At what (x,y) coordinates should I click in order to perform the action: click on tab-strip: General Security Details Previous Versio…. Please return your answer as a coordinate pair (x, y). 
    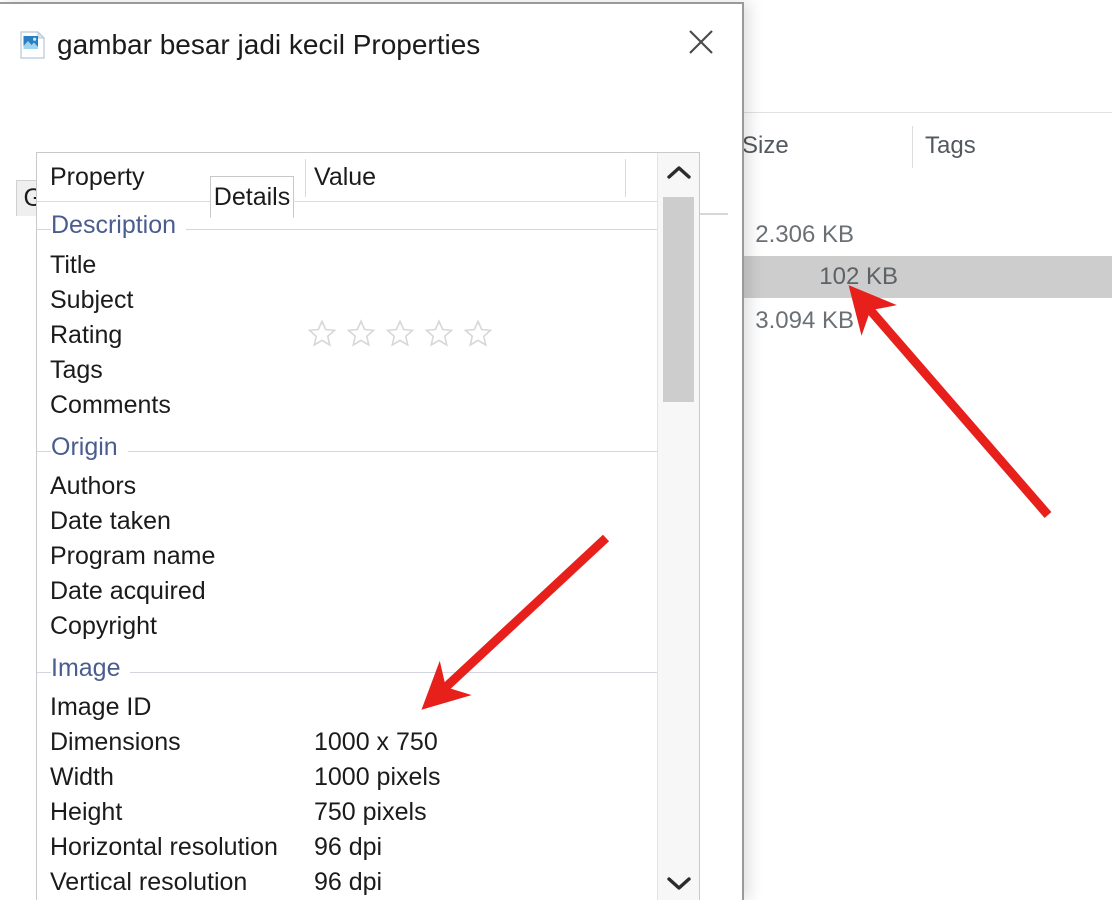
    Looking at the image, I should click on (371, 154).